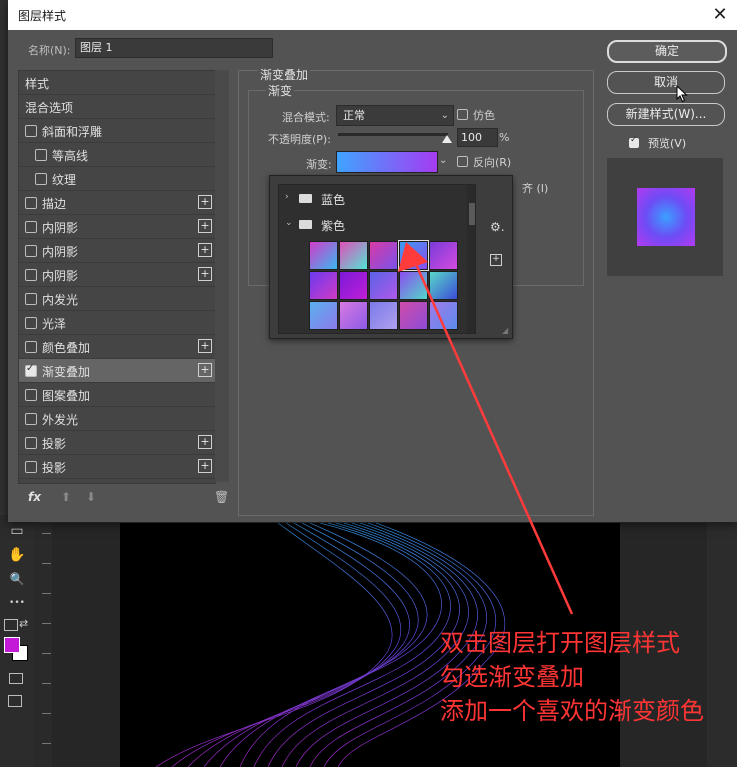 The image size is (737, 767). What do you see at coordinates (66, 348) in the screenshot?
I see `style-item-label: 颜色叠加` at bounding box center [66, 348].